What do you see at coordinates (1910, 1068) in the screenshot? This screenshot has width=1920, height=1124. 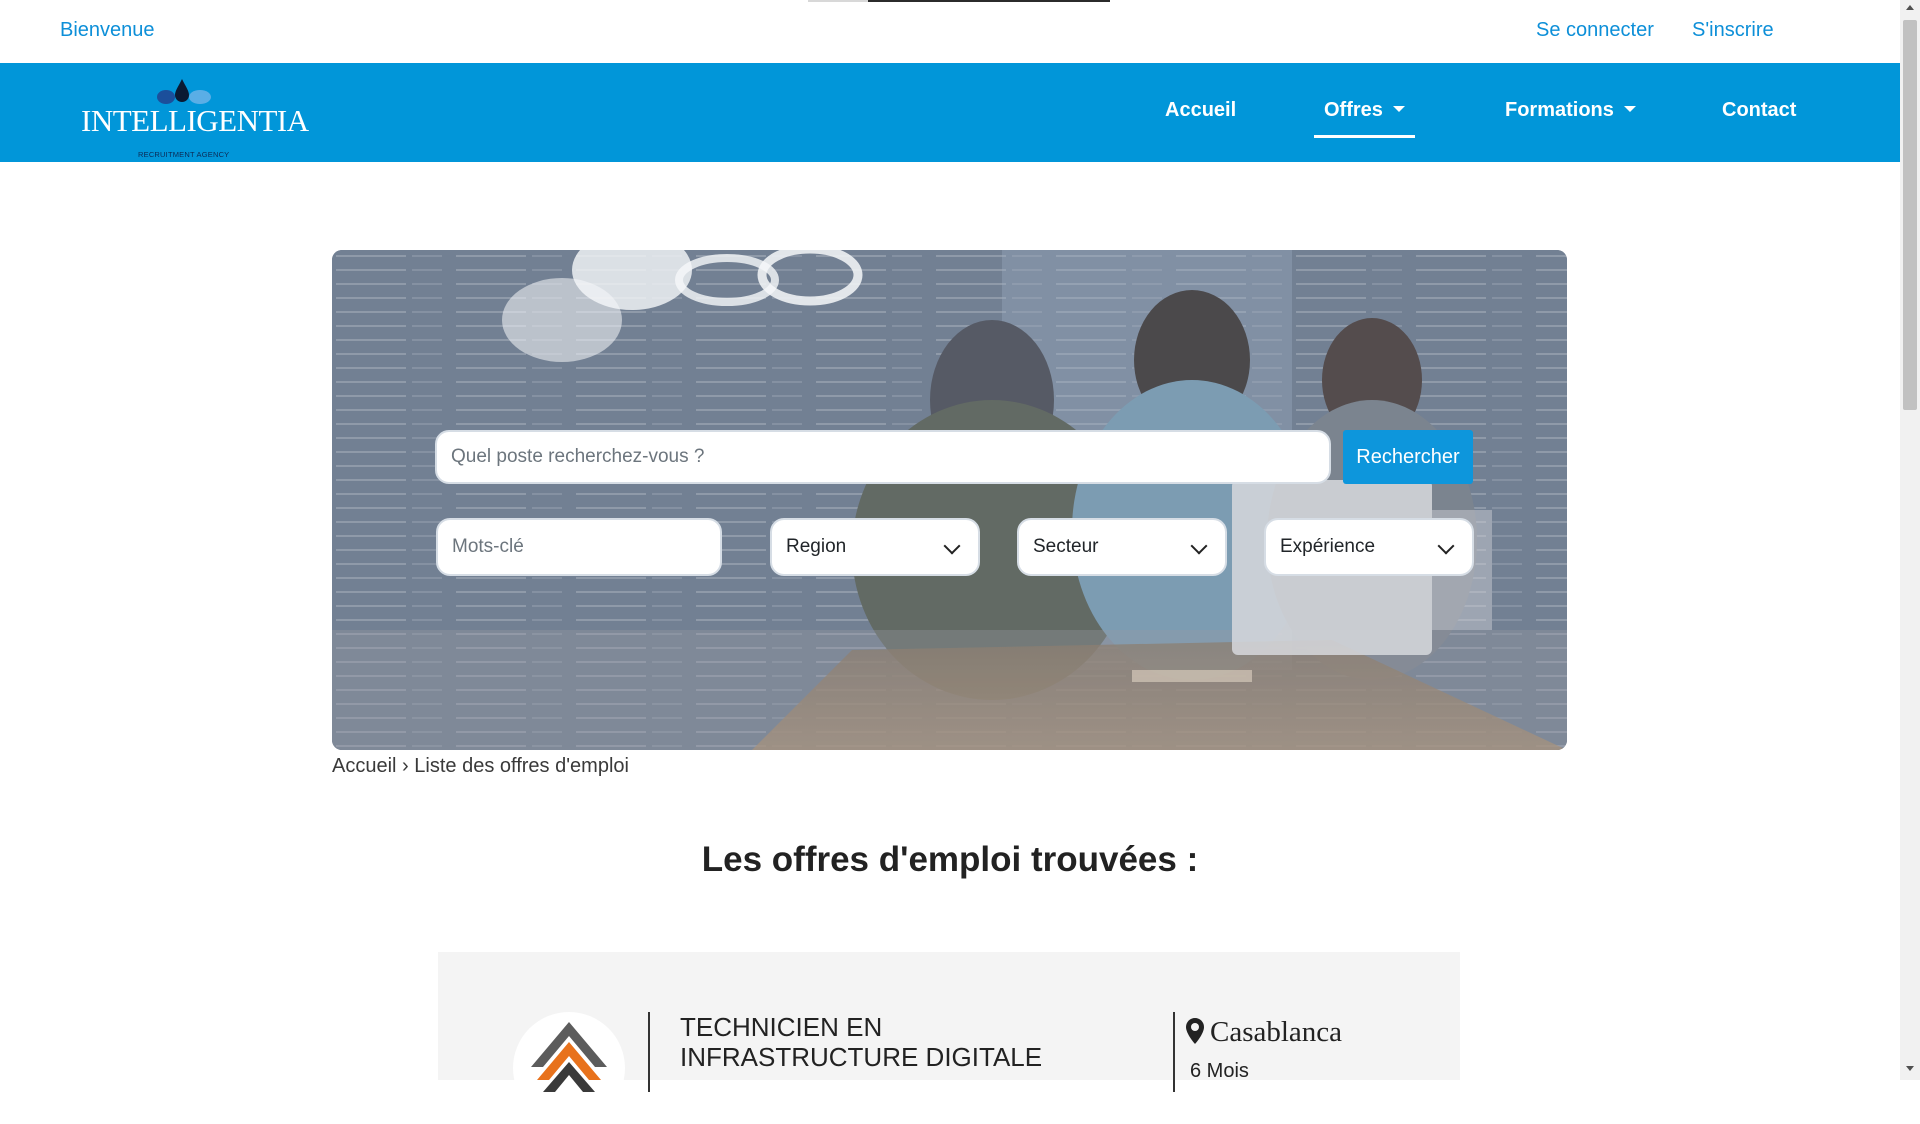 I see `scroll-down-icon` at bounding box center [1910, 1068].